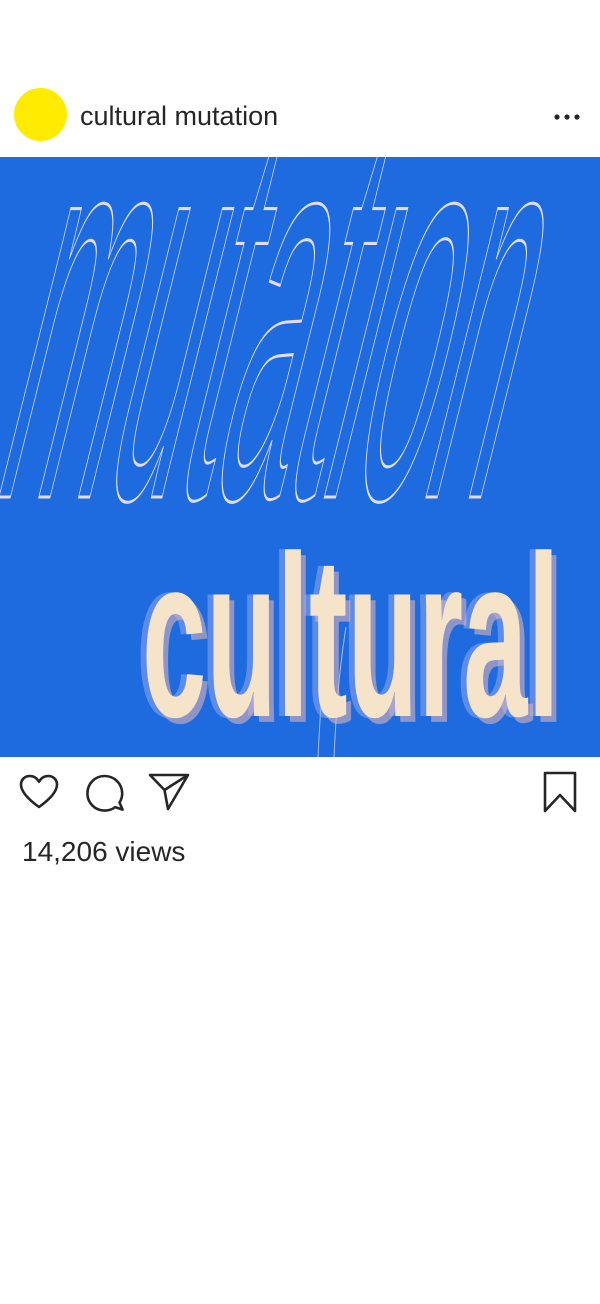 This screenshot has height=1304, width=600. Describe the element at coordinates (300, 116) in the screenshot. I see `post-header: cultural mutation` at that location.